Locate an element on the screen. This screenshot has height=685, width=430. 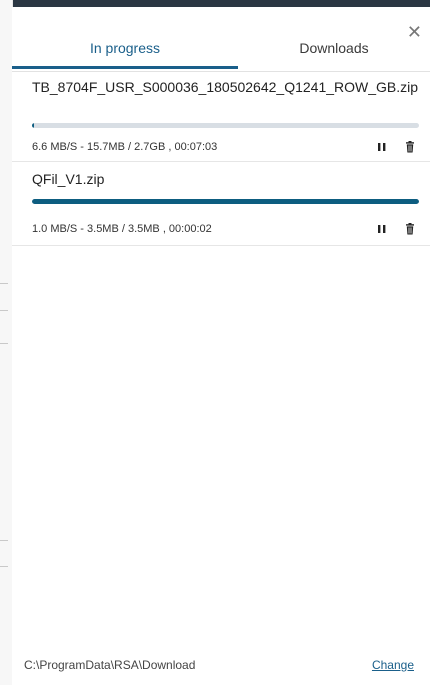
tab-downloads: Downloads is located at coordinates (334, 53).